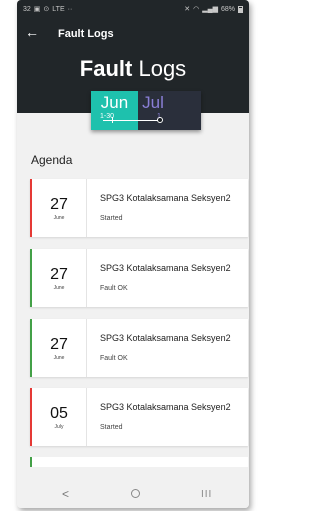 Image resolution: width=320 pixels, height=511 pixels. I want to click on status-left: 32 ▣ ⊙ LTE ··, so click(48, 9).